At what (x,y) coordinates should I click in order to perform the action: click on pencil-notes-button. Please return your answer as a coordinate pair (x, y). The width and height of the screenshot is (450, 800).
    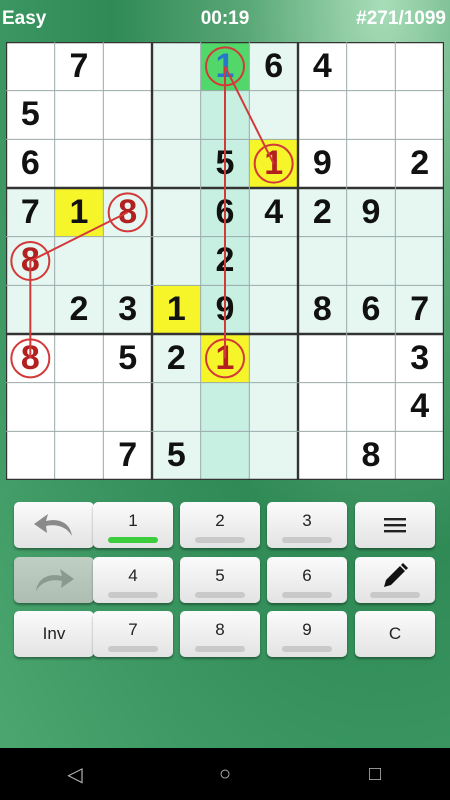
    Looking at the image, I should click on (395, 580).